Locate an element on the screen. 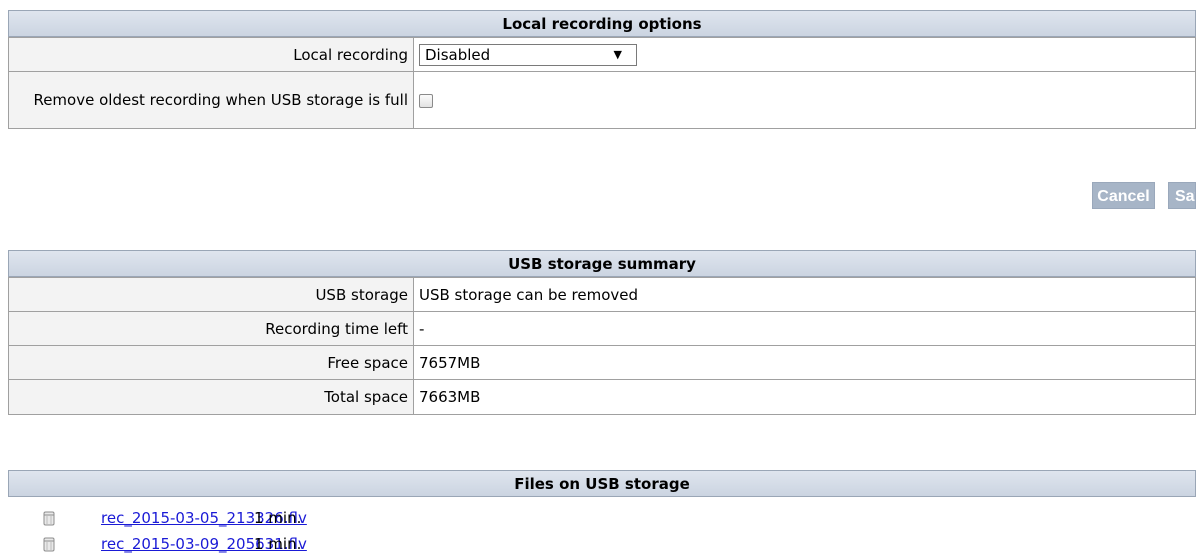 Image resolution: width=1196 pixels, height=559 pixels. table-row: Free space 7657MB is located at coordinates (602, 362).